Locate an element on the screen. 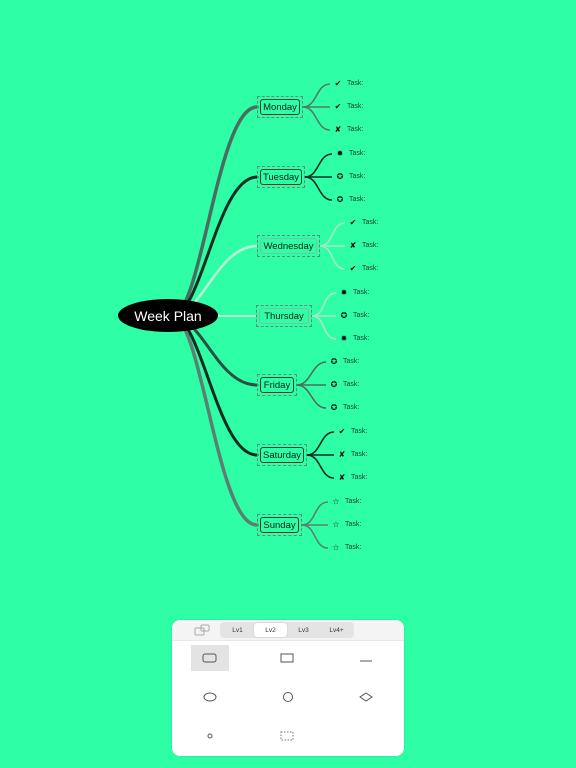  rounded-rect-shape-icon is located at coordinates (209, 658).